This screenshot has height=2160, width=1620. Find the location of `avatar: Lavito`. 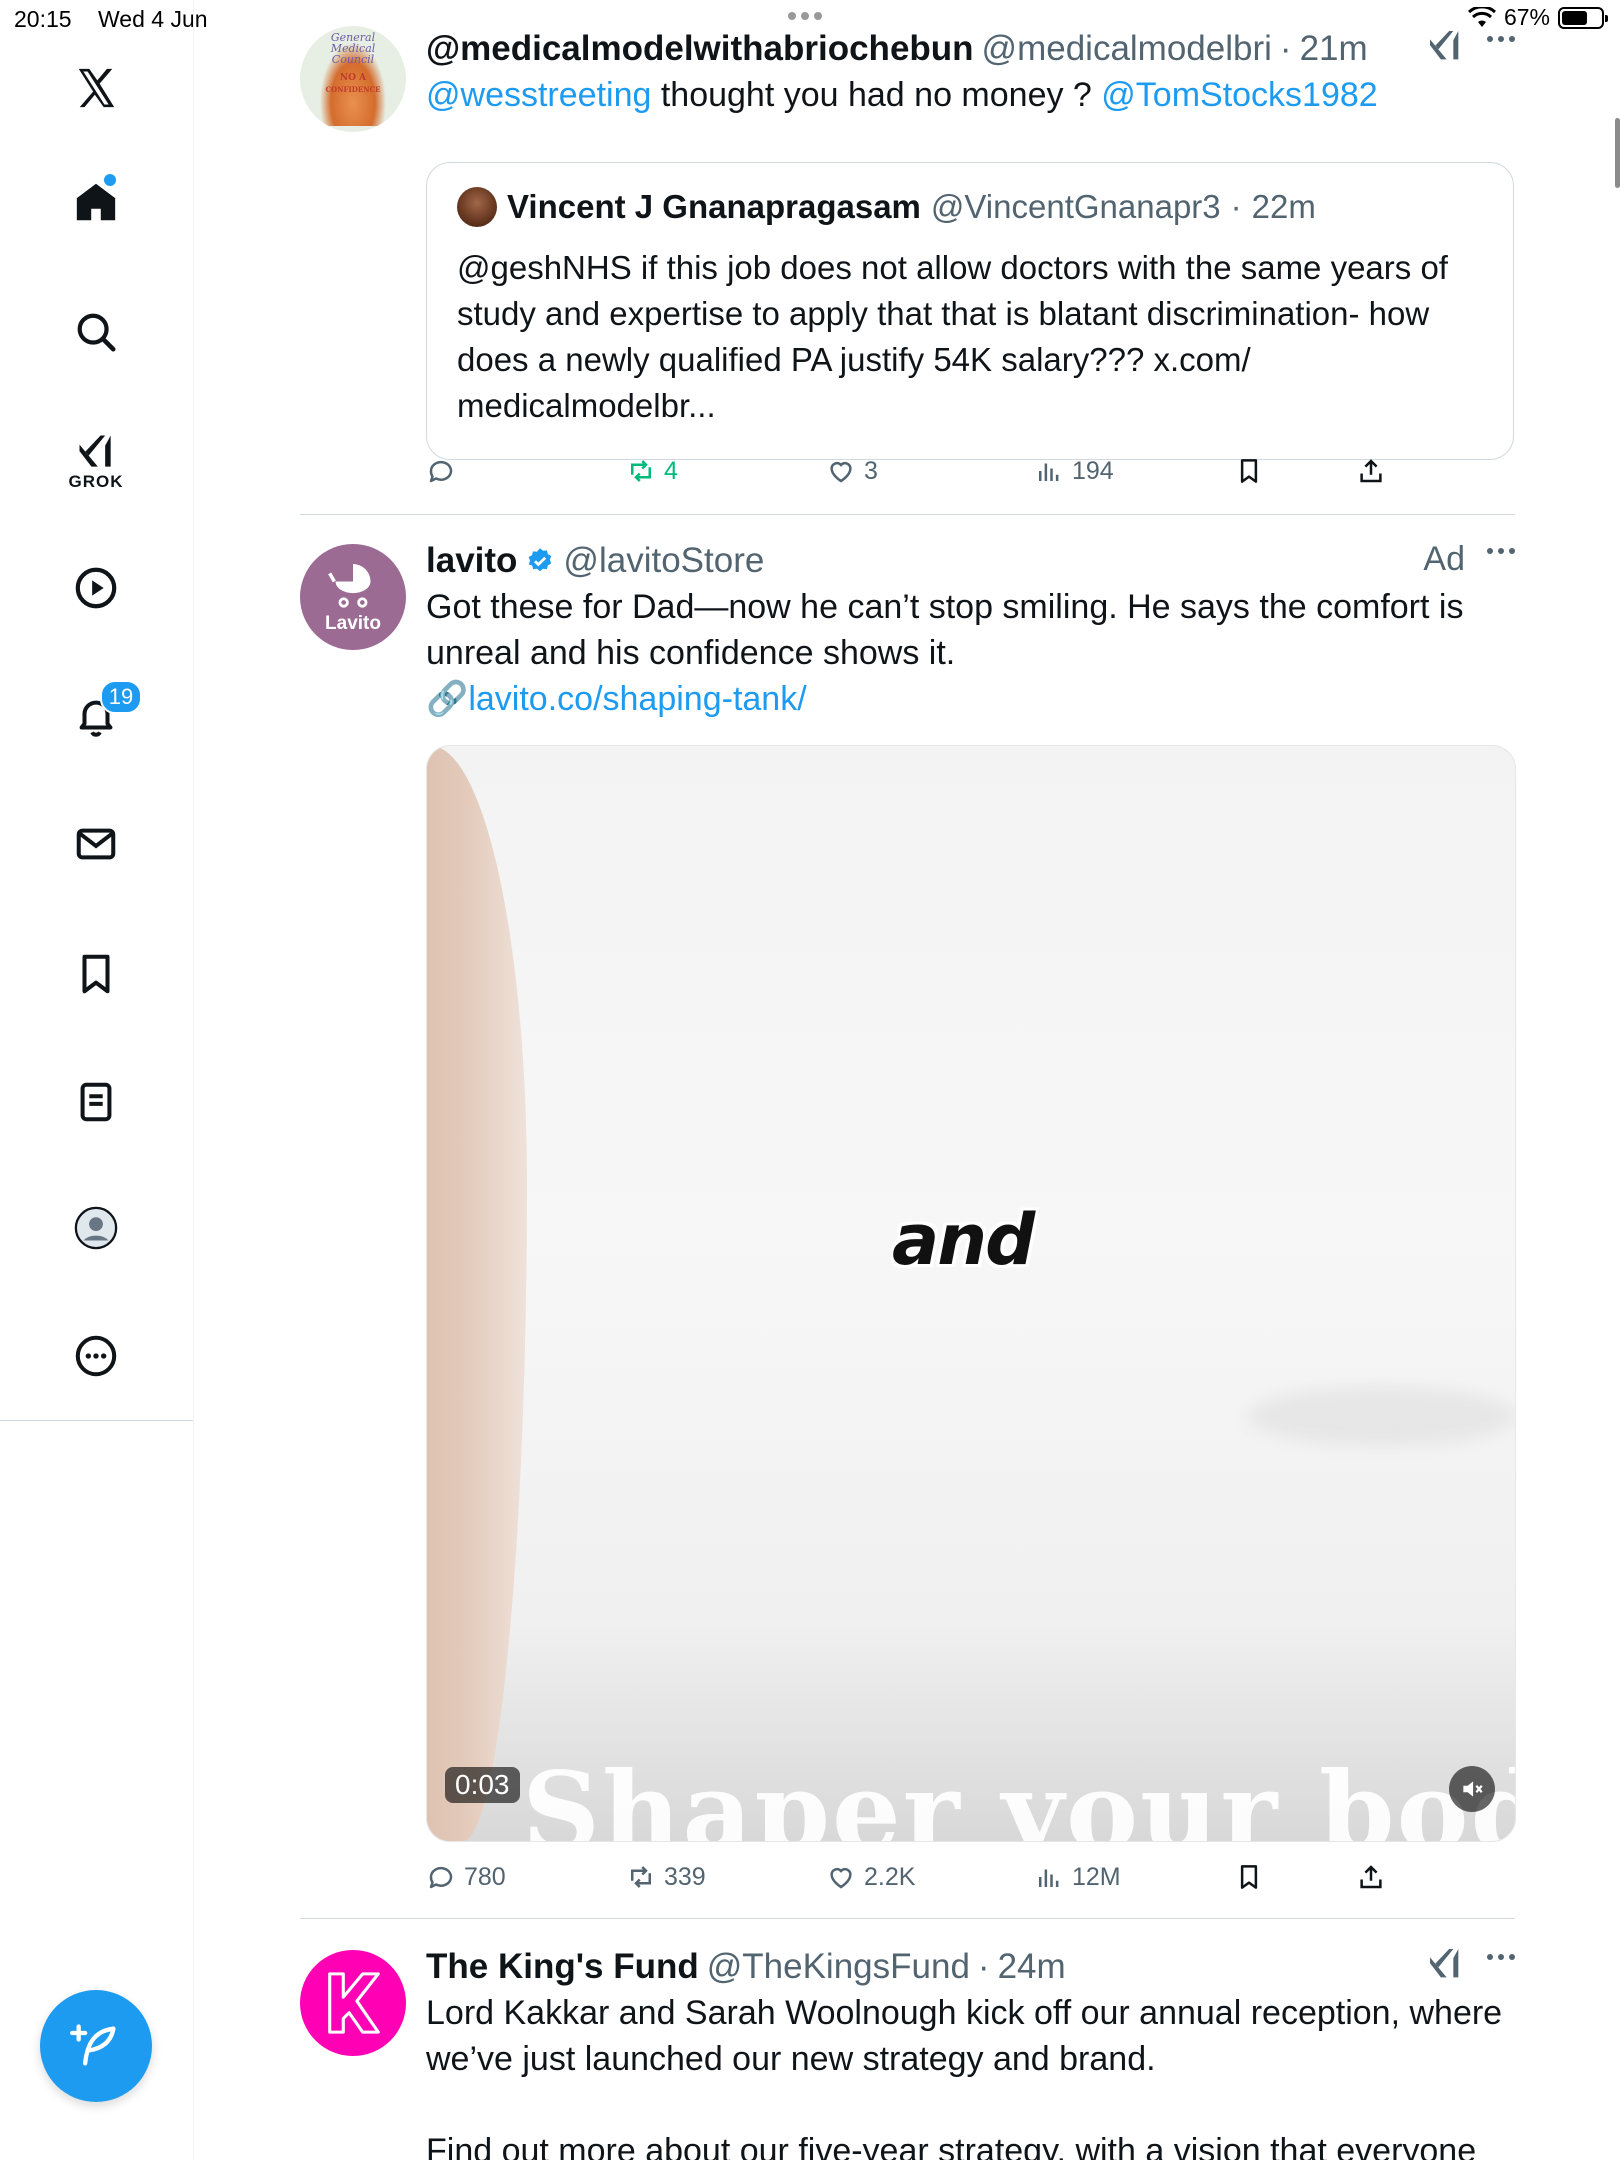

avatar: Lavito is located at coordinates (353, 597).